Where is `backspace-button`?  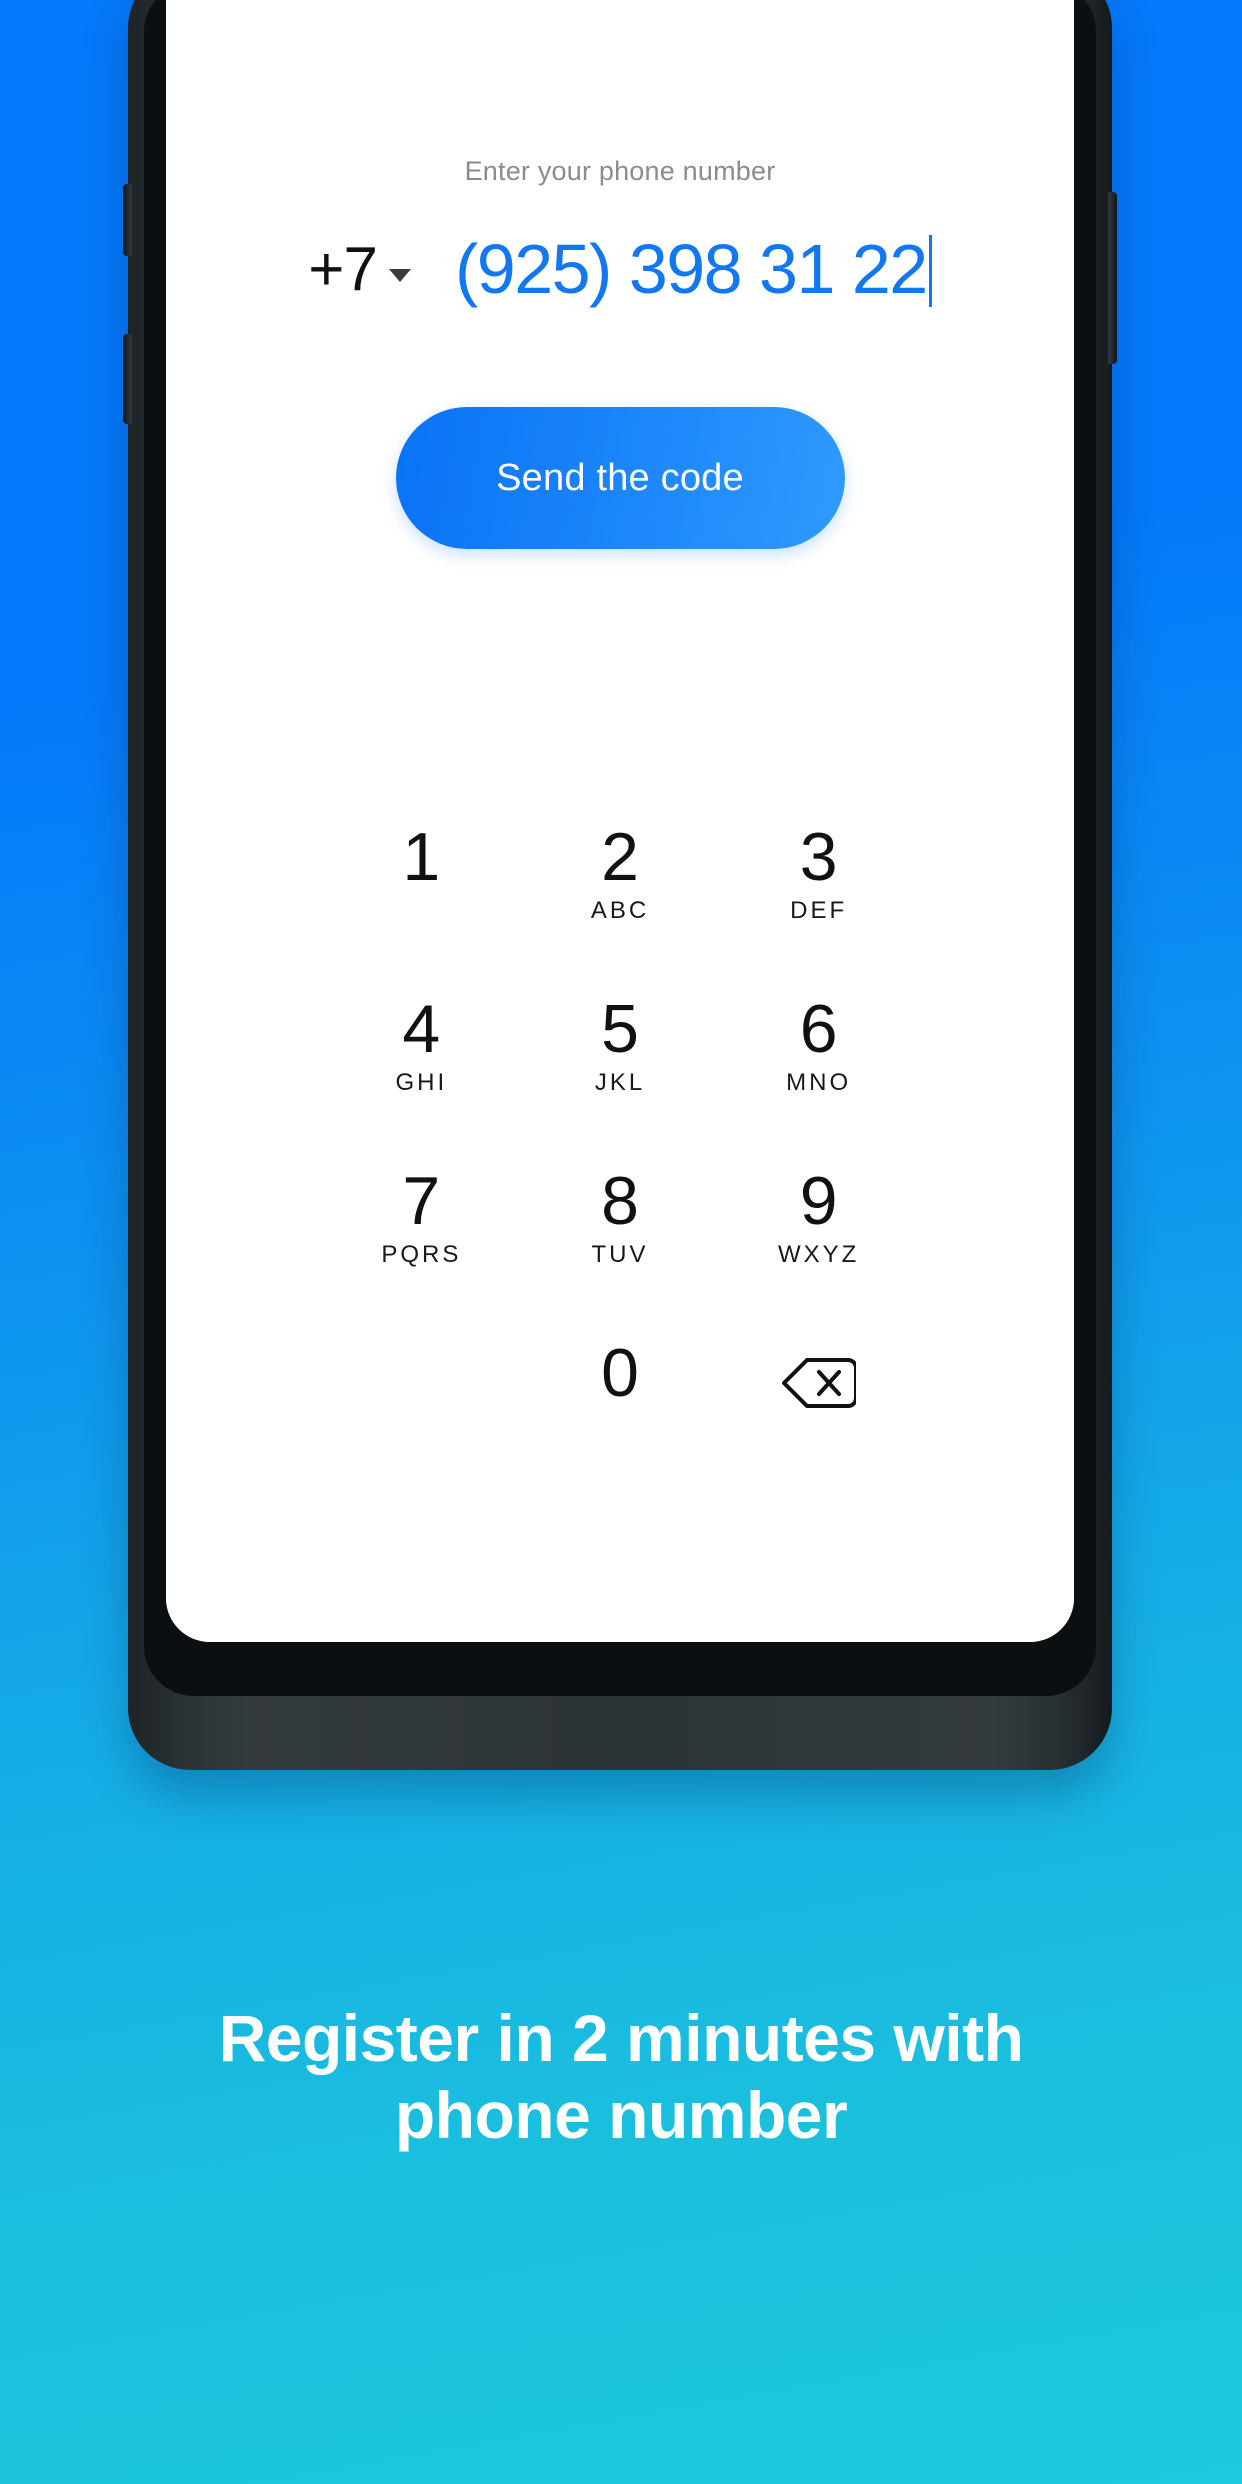
backspace-button is located at coordinates (818, 1384).